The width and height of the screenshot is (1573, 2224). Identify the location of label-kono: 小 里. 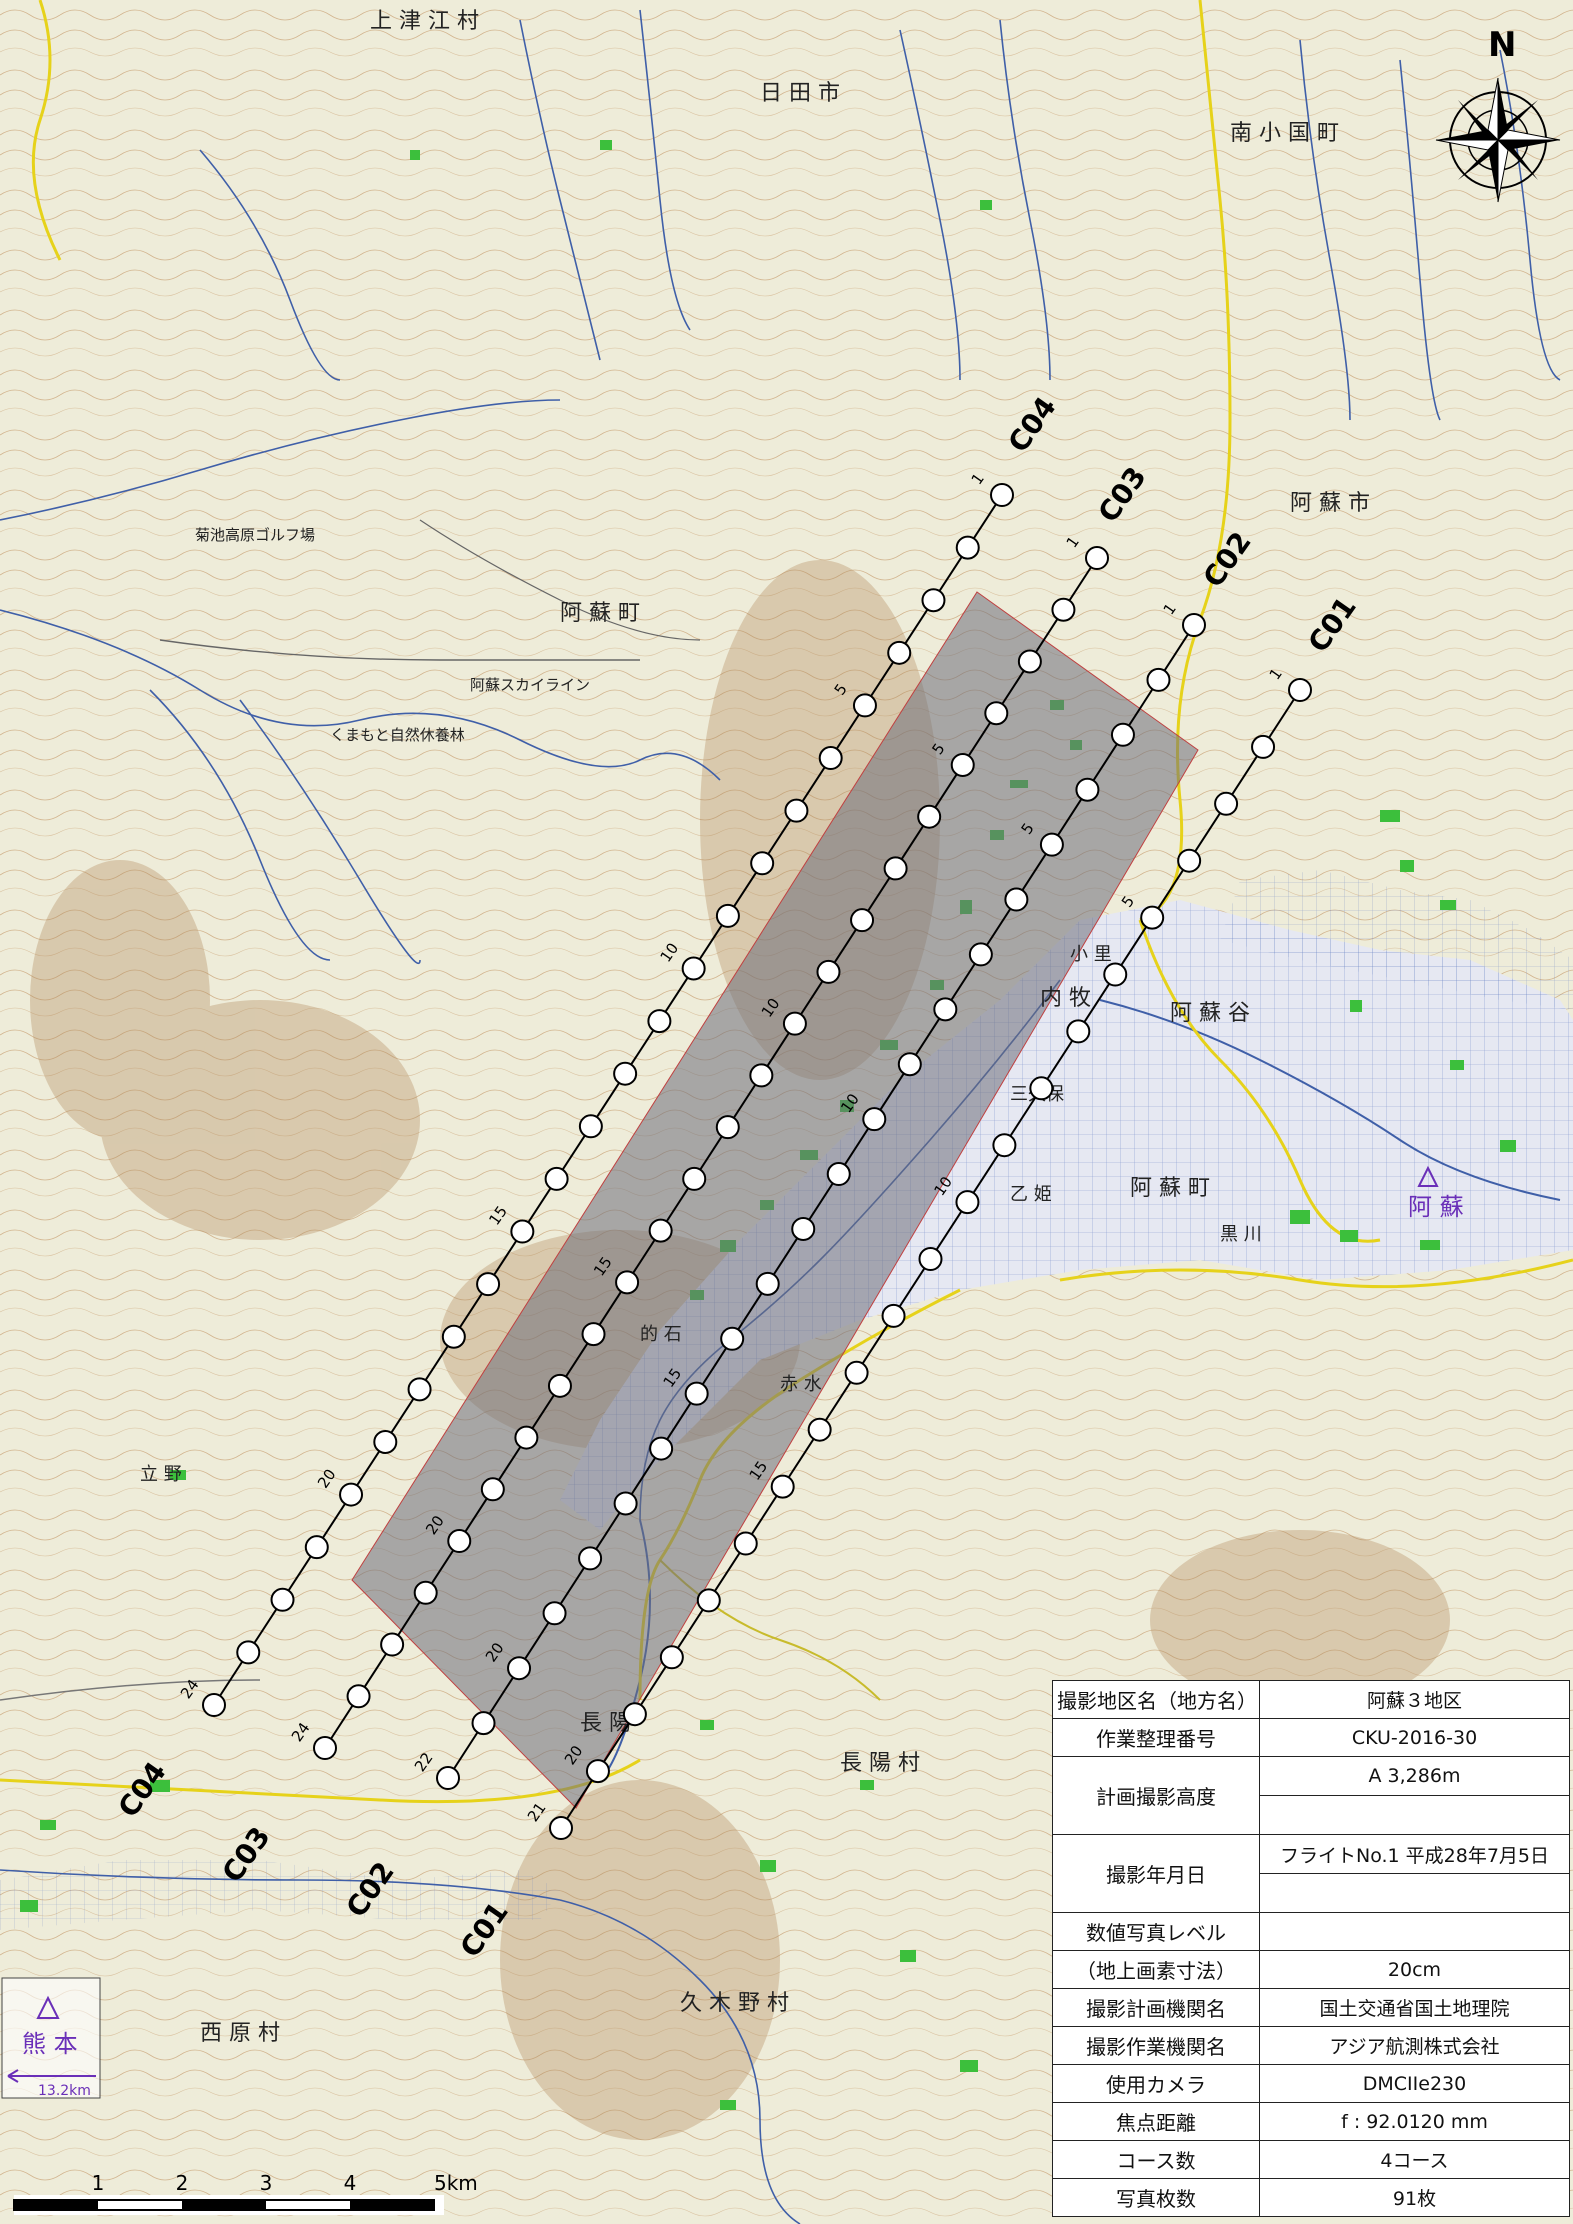
(1091, 954).